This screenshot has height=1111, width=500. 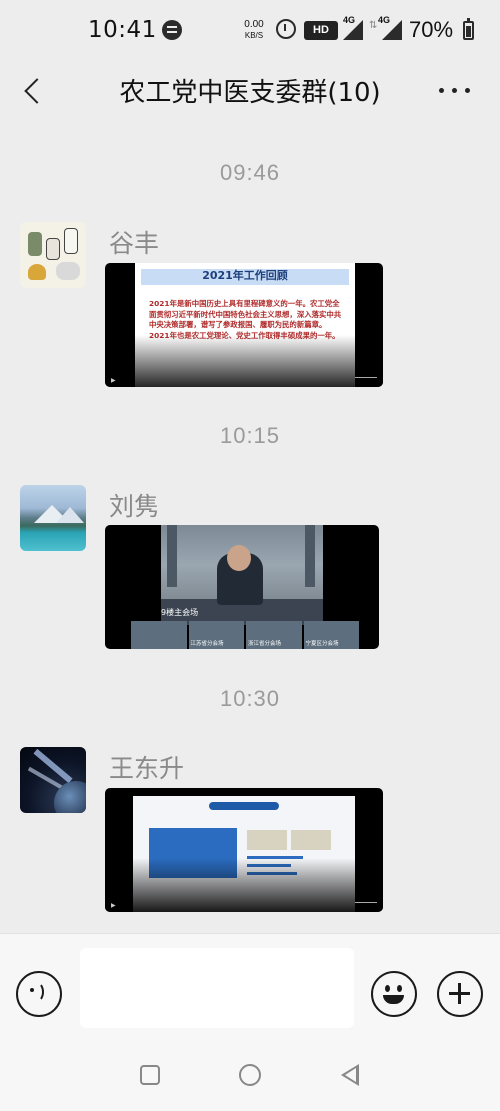 I want to click on input-bar, so click(x=250, y=988).